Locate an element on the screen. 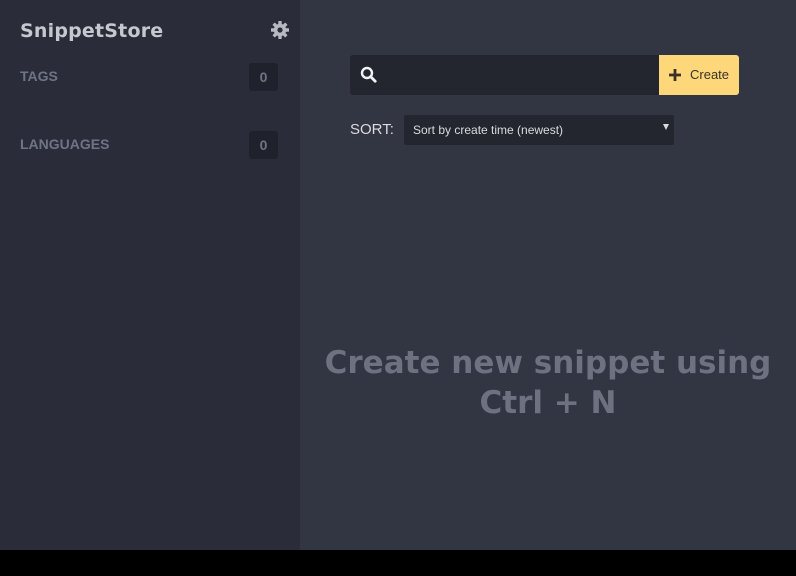 The image size is (796, 576). sidebar-section-tags: TAGS 0 is located at coordinates (149, 77).